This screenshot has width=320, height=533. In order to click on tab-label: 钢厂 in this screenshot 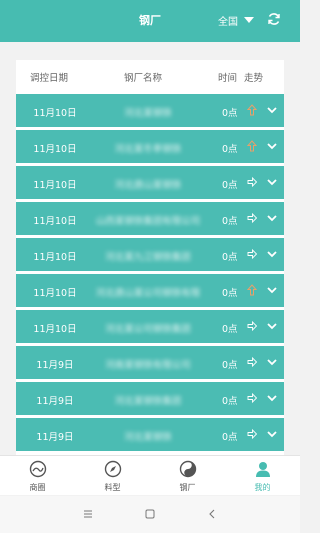, I will do `click(187, 487)`.